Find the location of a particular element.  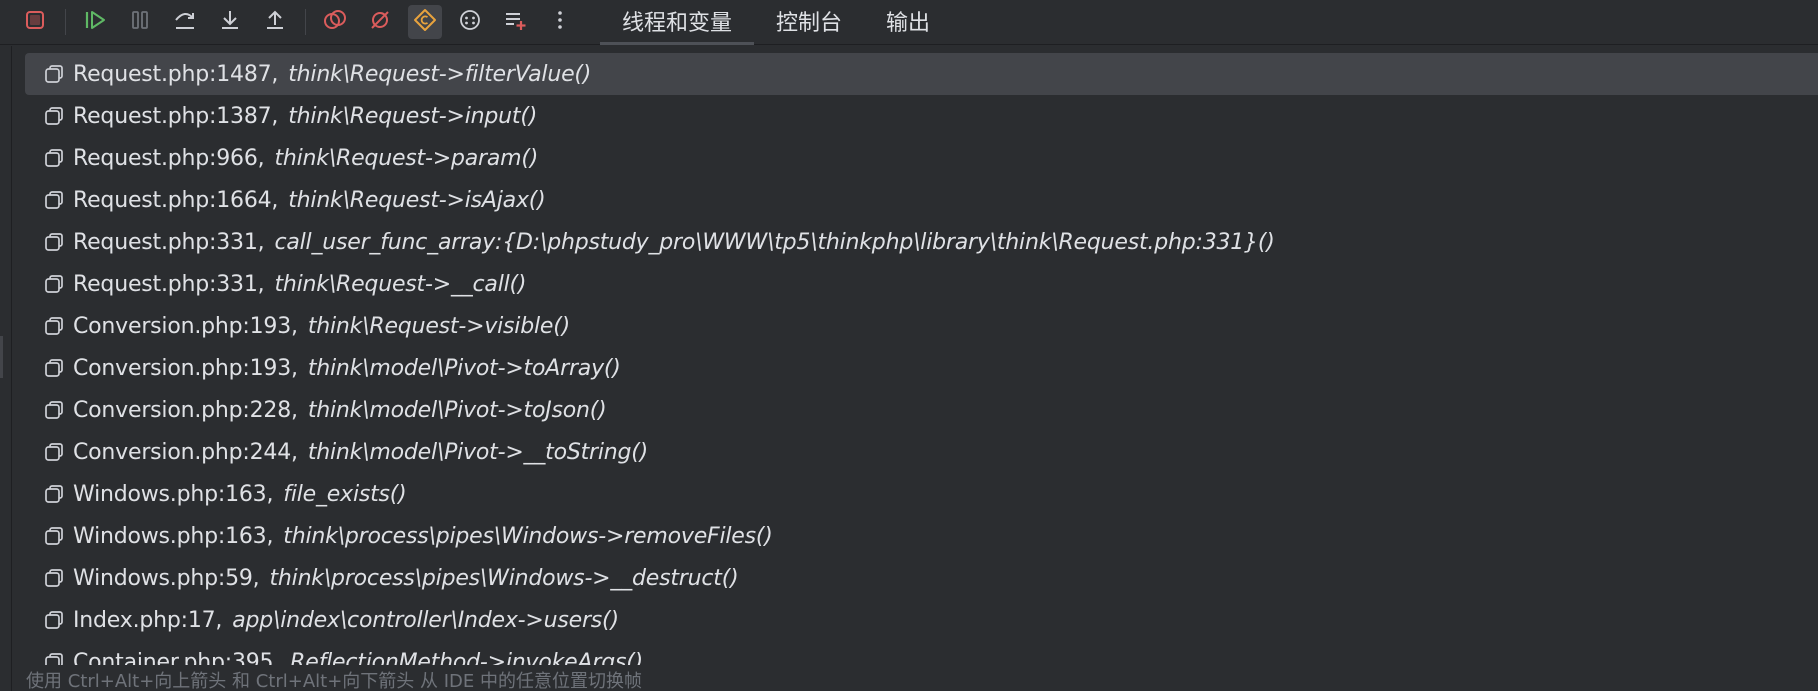

frame-function: think\Request->param() is located at coordinates (406, 158).